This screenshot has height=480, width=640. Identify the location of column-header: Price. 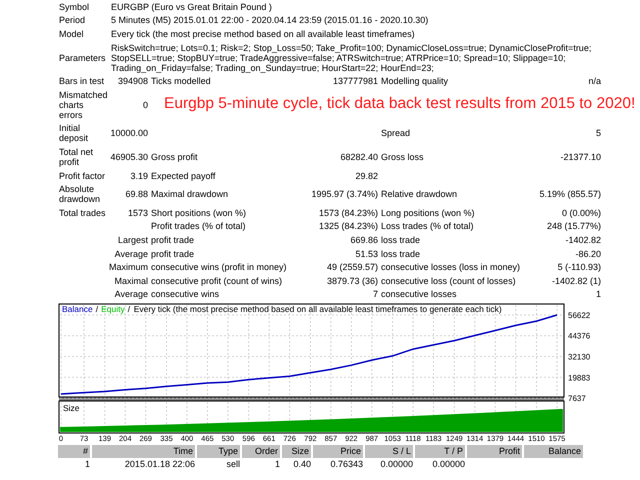
(339, 451).